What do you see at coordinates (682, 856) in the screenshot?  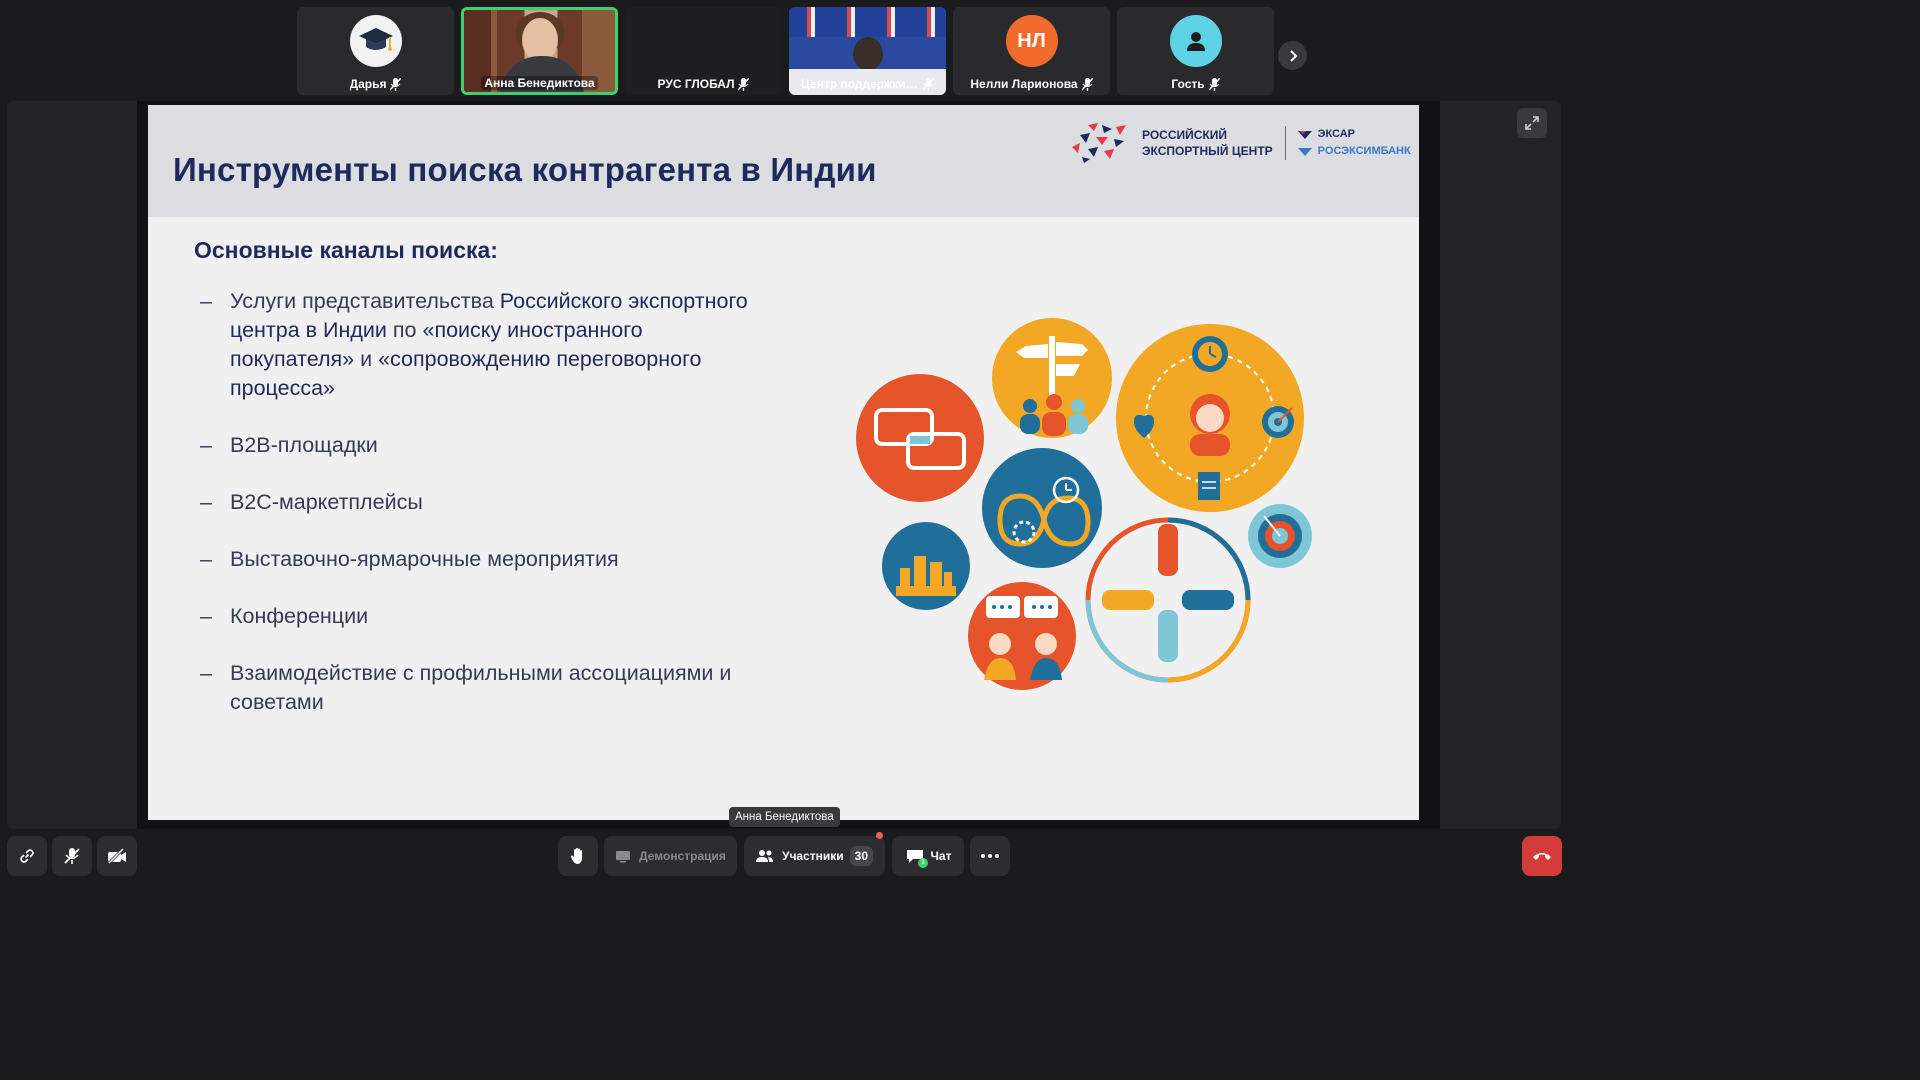 I see `screen-share-label: Демонстрация` at bounding box center [682, 856].